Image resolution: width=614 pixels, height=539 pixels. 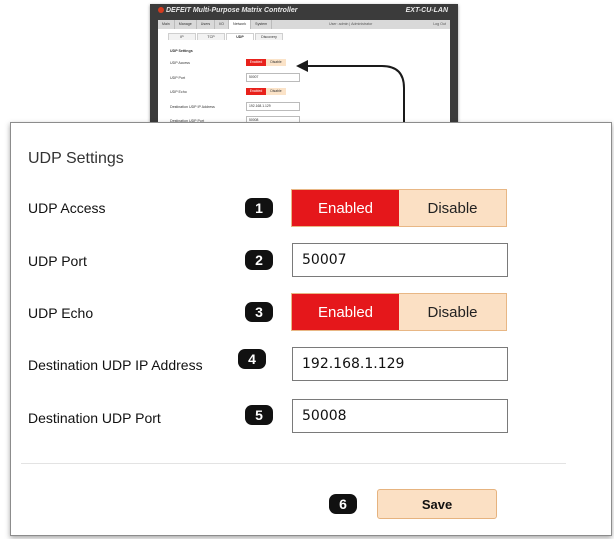 I want to click on thumb-row-udp-access: UDP Access, so click(x=180, y=63).